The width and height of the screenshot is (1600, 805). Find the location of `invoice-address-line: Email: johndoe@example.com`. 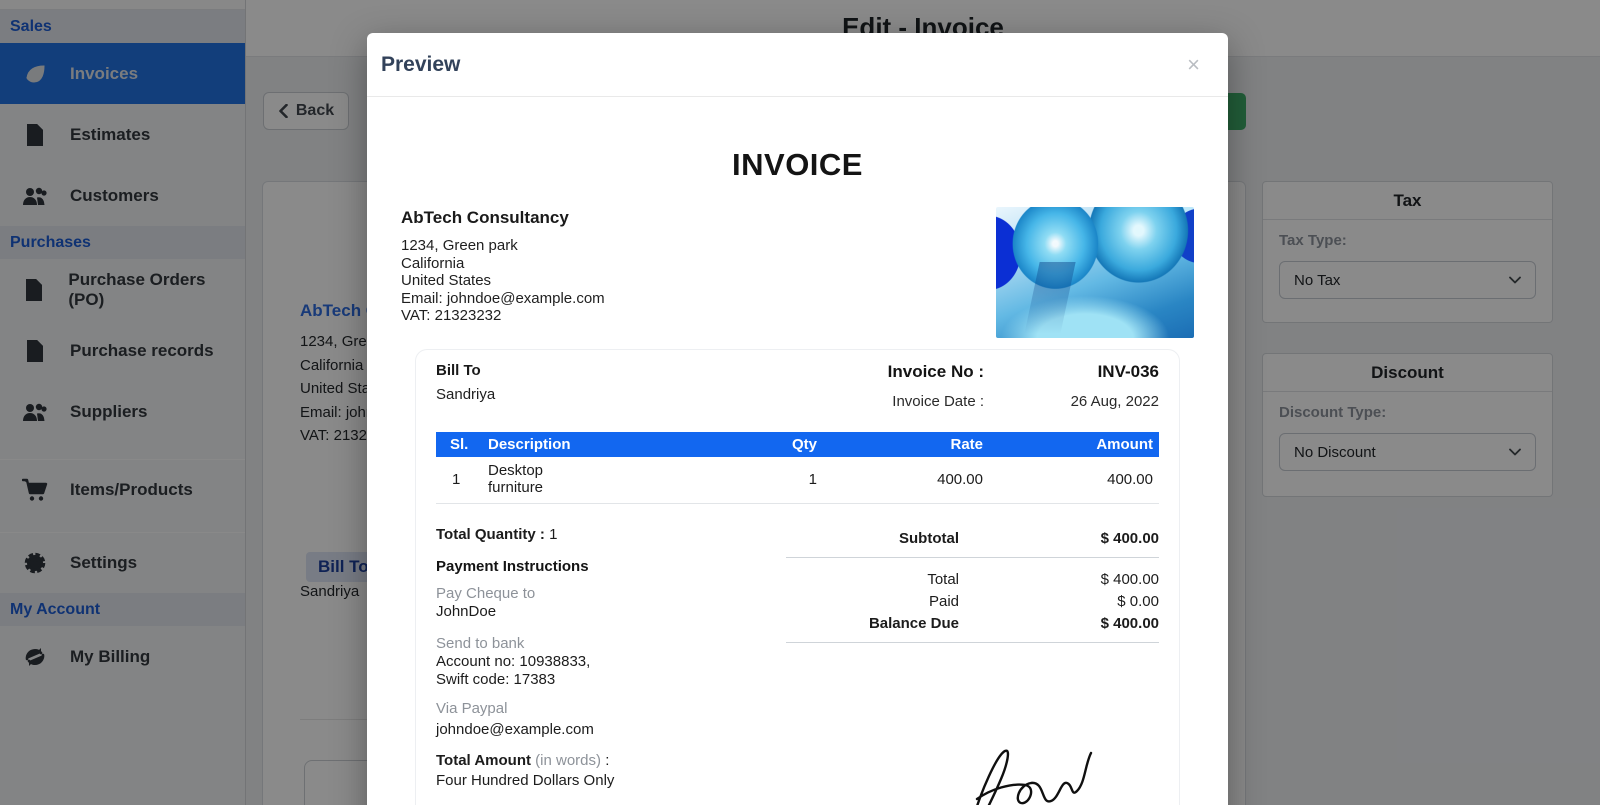

invoice-address-line: Email: johndoe@example.com is located at coordinates (503, 298).